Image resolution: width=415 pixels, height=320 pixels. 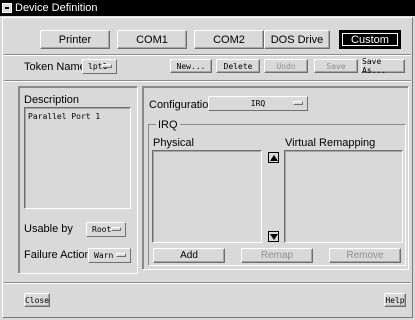 What do you see at coordinates (395, 300) in the screenshot?
I see `help-button: Help` at bounding box center [395, 300].